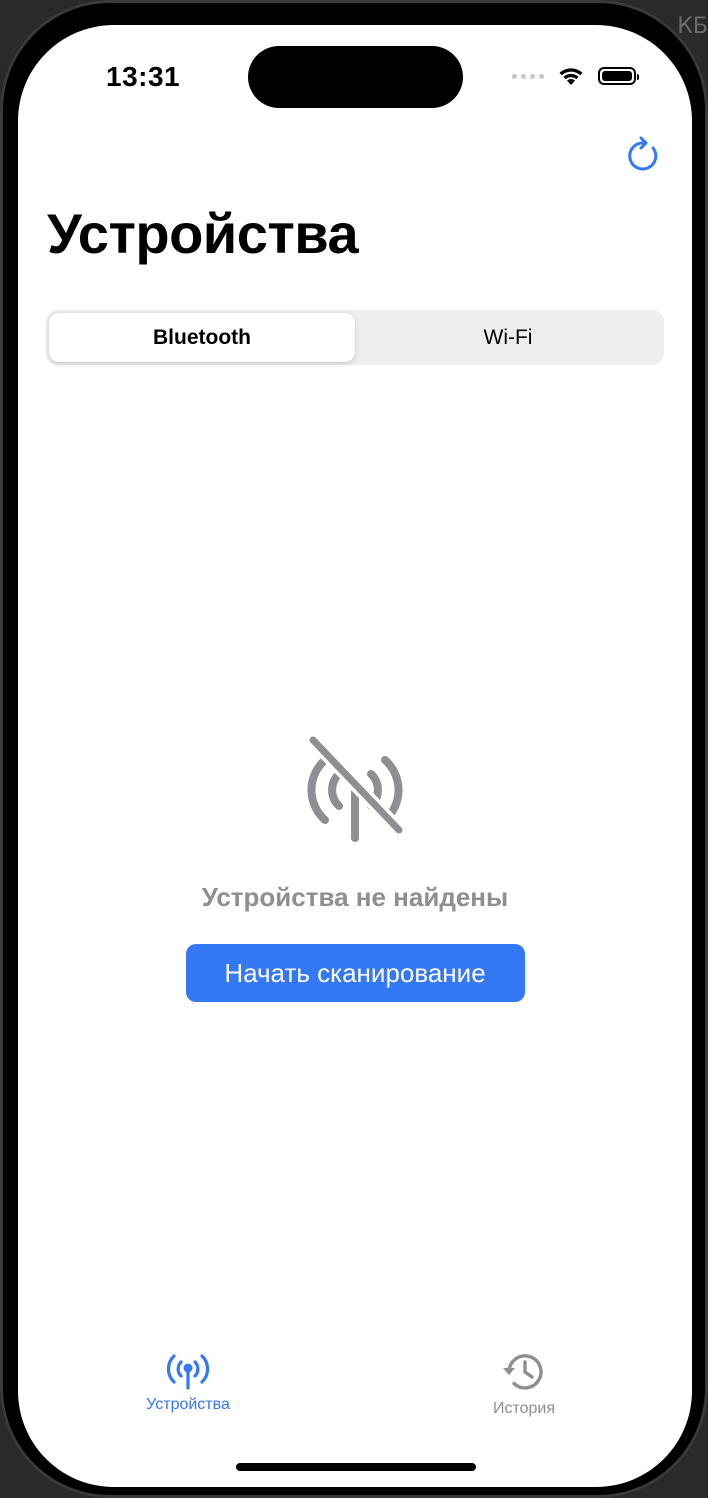  What do you see at coordinates (355, 1390) in the screenshot?
I see `tab-bar: Устройства История` at bounding box center [355, 1390].